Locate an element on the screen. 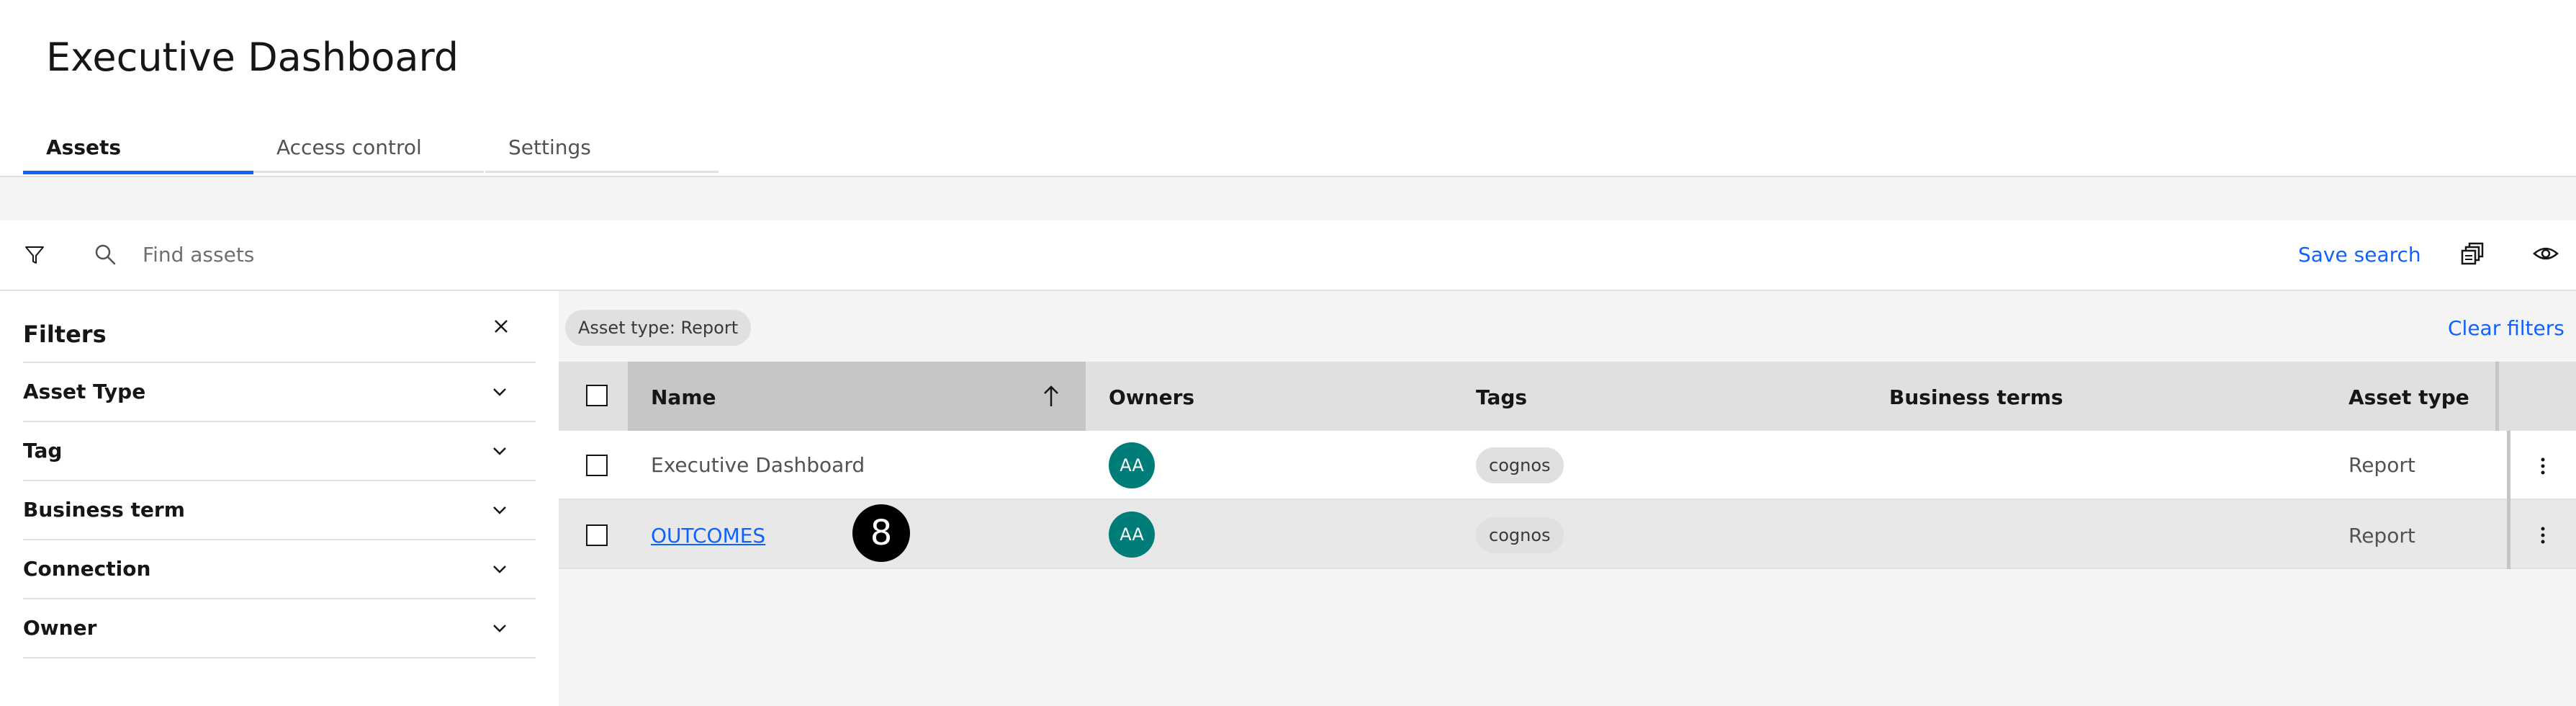 This screenshot has width=2576, height=706. section-divider-band is located at coordinates (1288, 198).